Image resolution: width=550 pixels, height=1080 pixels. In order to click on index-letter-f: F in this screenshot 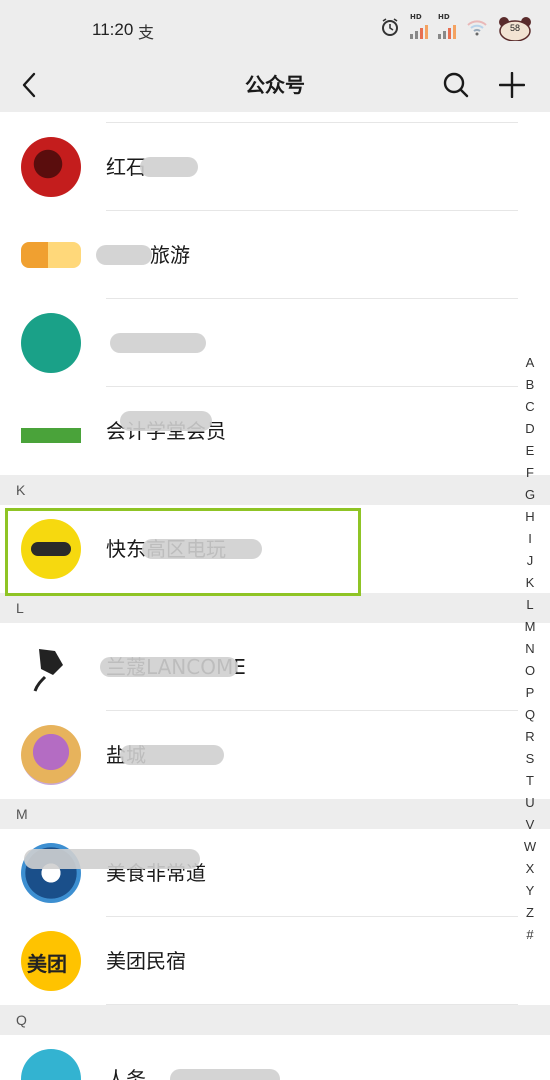, I will do `click(530, 473)`.